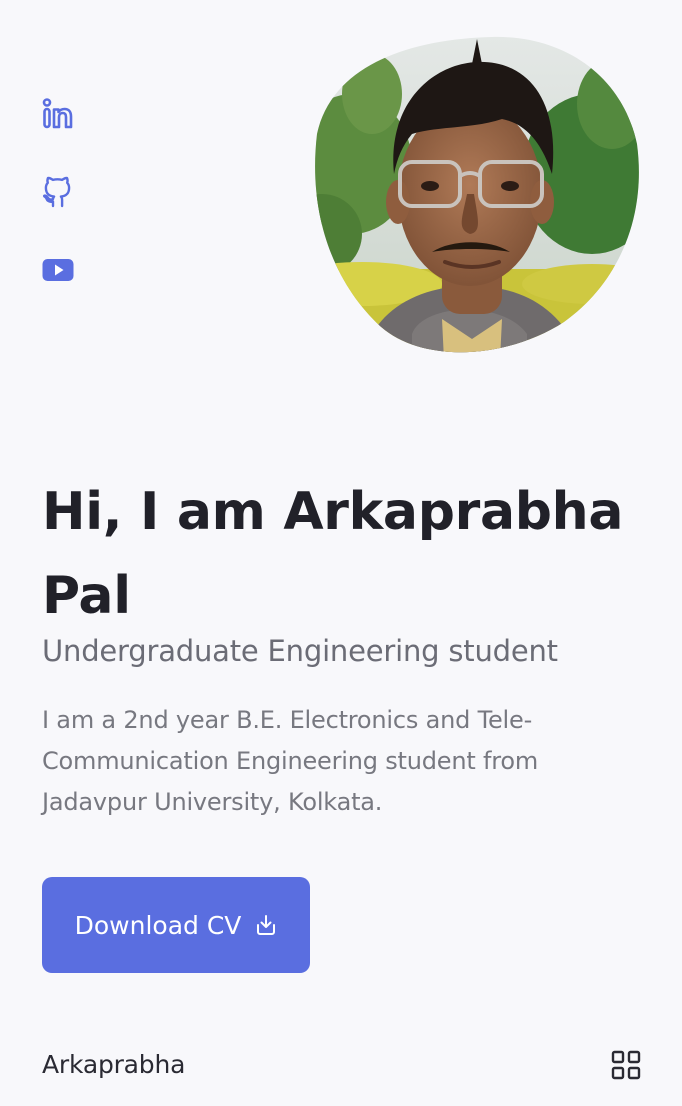 The image size is (682, 1106). I want to click on grid-menu-icon, so click(626, 1065).